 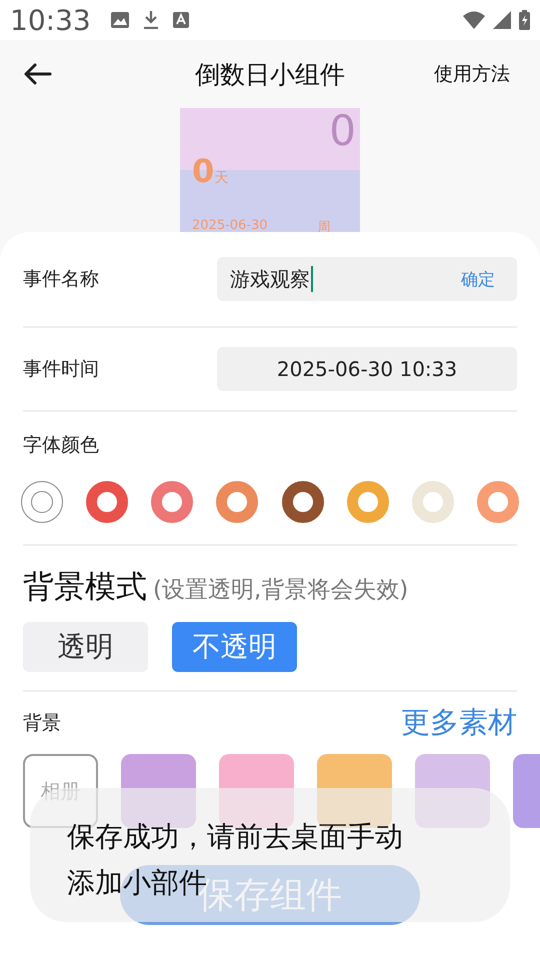 I want to click on section-hint: (设置透明,背景将会失效), so click(x=280, y=590).